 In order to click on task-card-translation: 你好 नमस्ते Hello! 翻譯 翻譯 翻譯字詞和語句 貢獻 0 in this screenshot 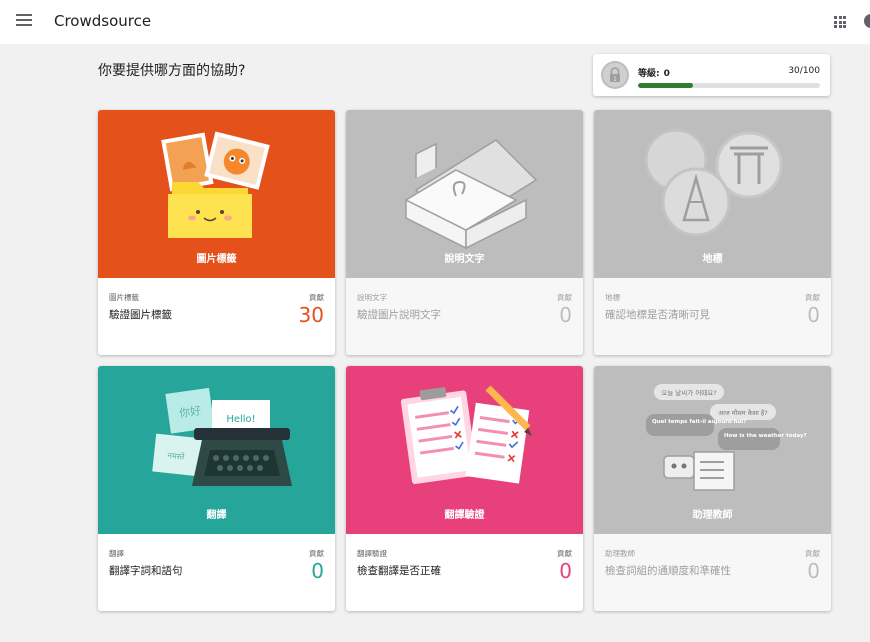, I will do `click(216, 488)`.